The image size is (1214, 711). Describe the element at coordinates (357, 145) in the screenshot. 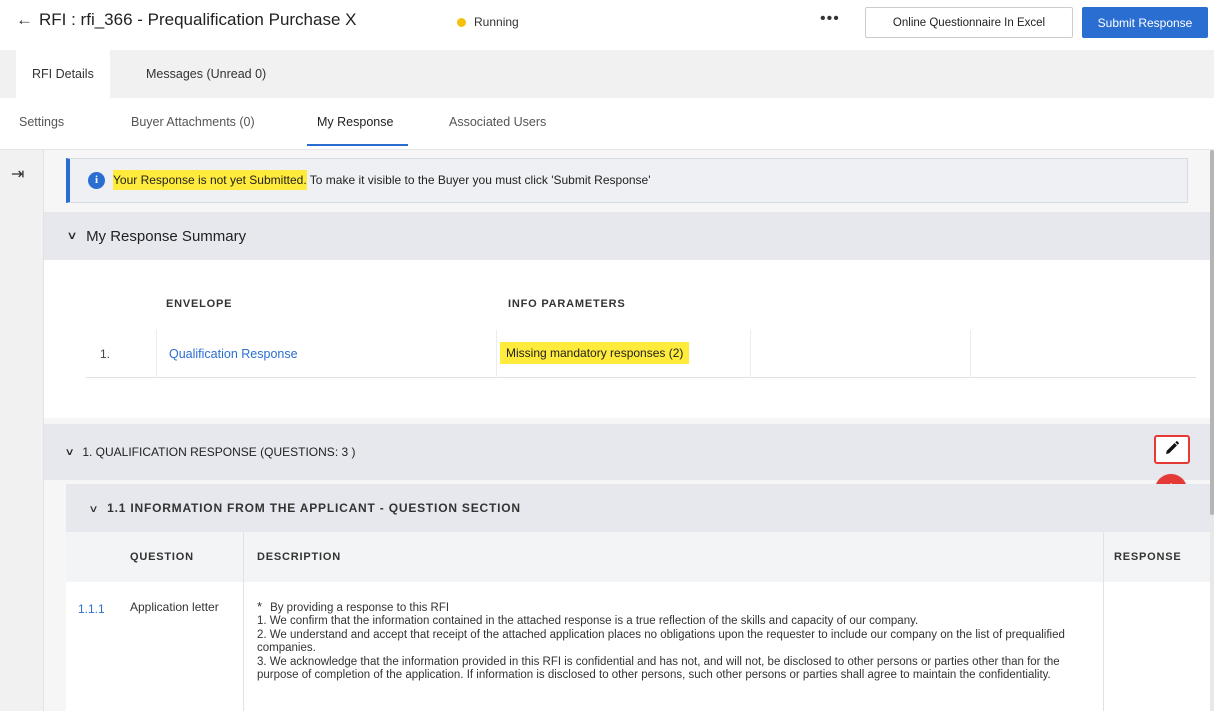

I see `active-tab-indicator` at that location.